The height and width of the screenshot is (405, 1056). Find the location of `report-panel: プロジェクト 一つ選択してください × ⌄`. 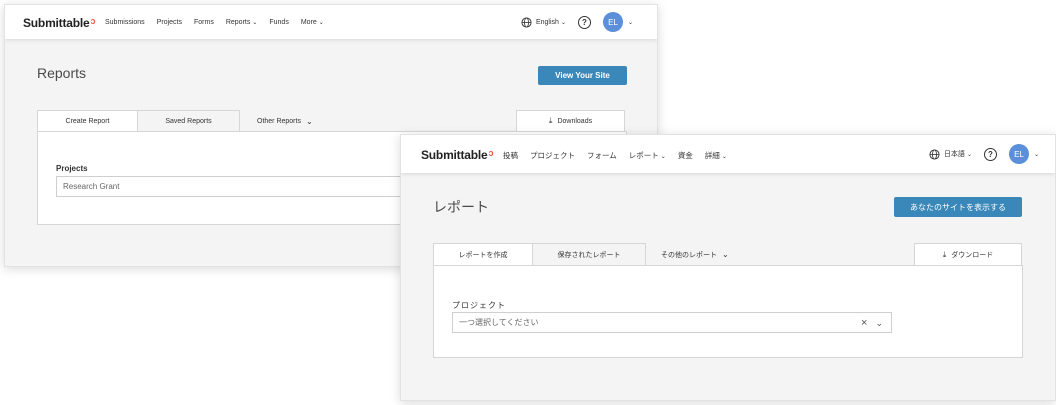

report-panel: プロジェクト 一つ選択してください × ⌄ is located at coordinates (728, 311).